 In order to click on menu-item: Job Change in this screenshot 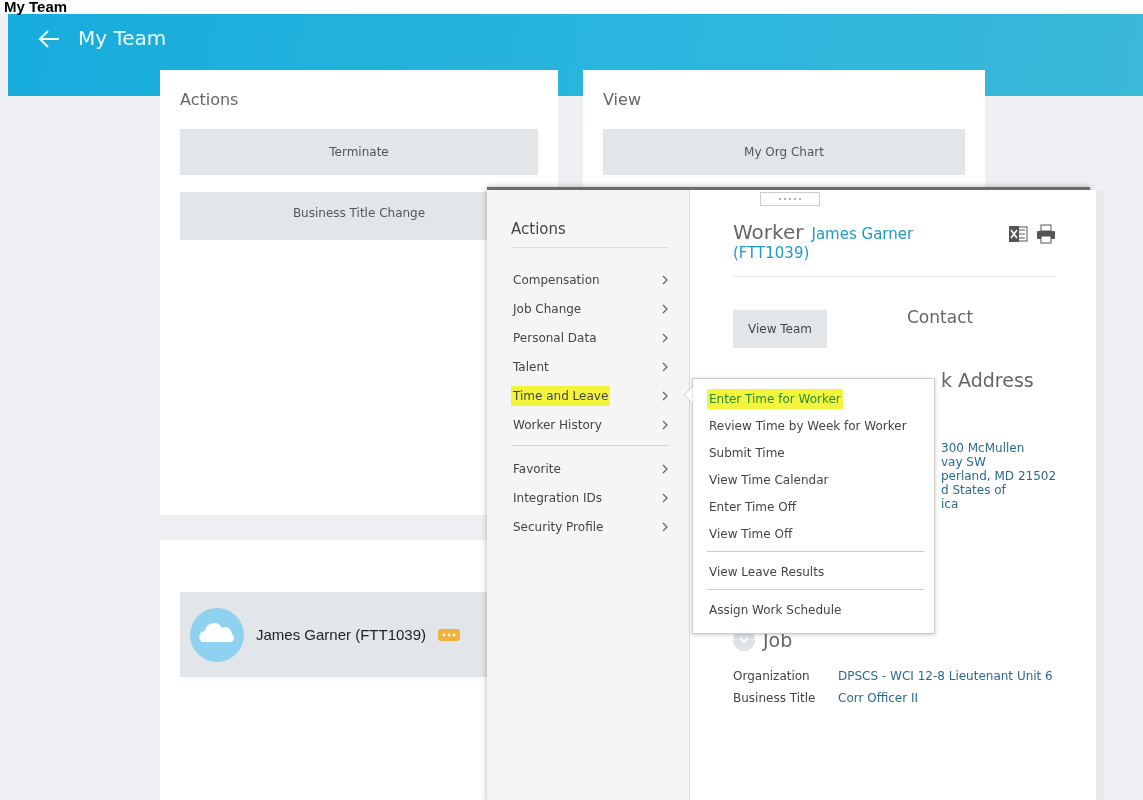, I will do `click(547, 308)`.